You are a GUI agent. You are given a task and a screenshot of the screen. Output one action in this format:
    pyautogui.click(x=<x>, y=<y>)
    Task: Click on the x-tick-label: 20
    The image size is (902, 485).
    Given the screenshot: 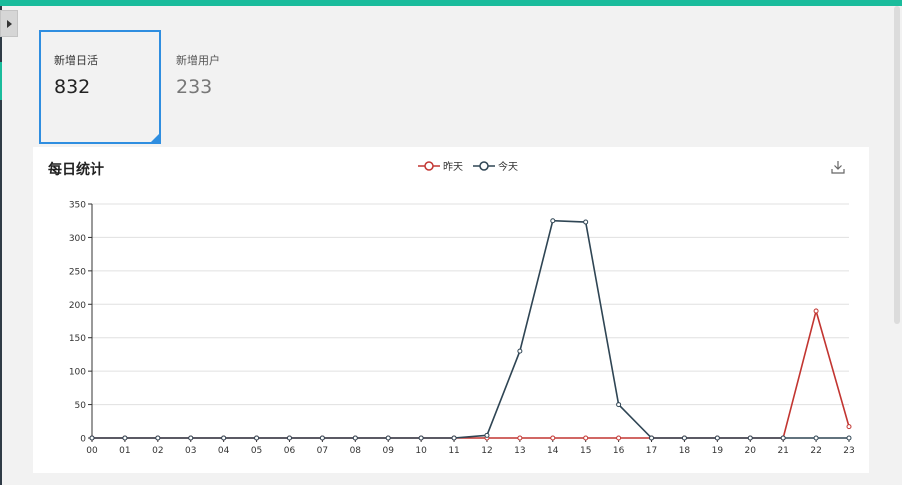 What is the action you would take?
    pyautogui.click(x=751, y=451)
    